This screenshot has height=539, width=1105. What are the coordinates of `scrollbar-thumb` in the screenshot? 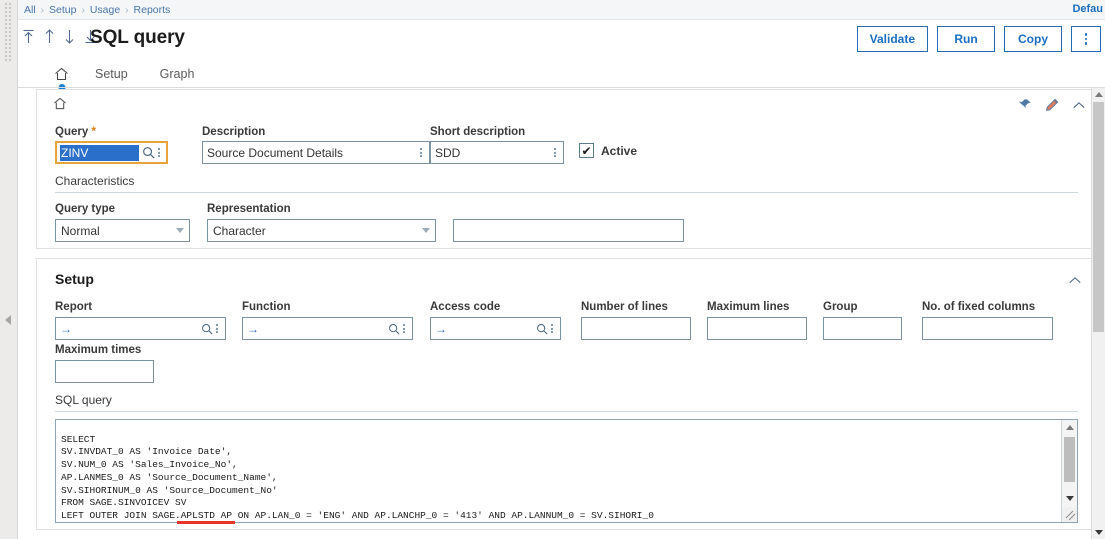 It's located at (1069, 459).